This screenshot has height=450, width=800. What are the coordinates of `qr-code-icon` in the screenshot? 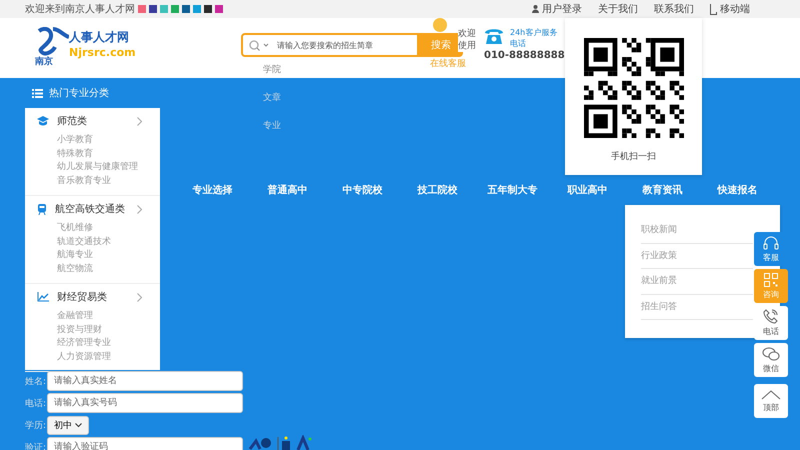 It's located at (771, 279).